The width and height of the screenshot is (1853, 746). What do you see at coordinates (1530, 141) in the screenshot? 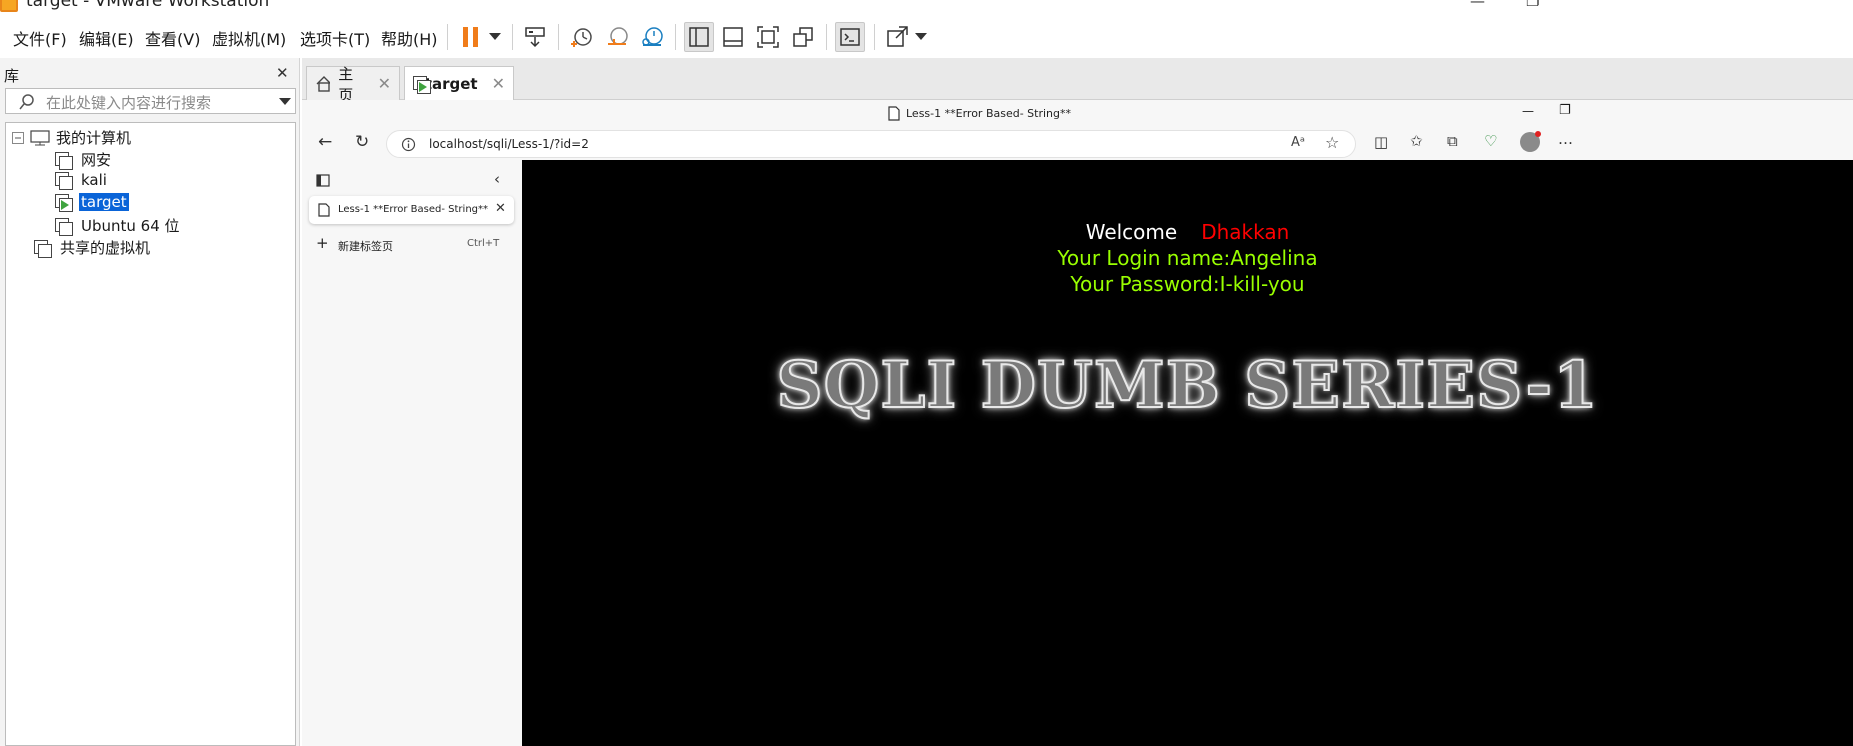
I see `profile-avatar` at bounding box center [1530, 141].